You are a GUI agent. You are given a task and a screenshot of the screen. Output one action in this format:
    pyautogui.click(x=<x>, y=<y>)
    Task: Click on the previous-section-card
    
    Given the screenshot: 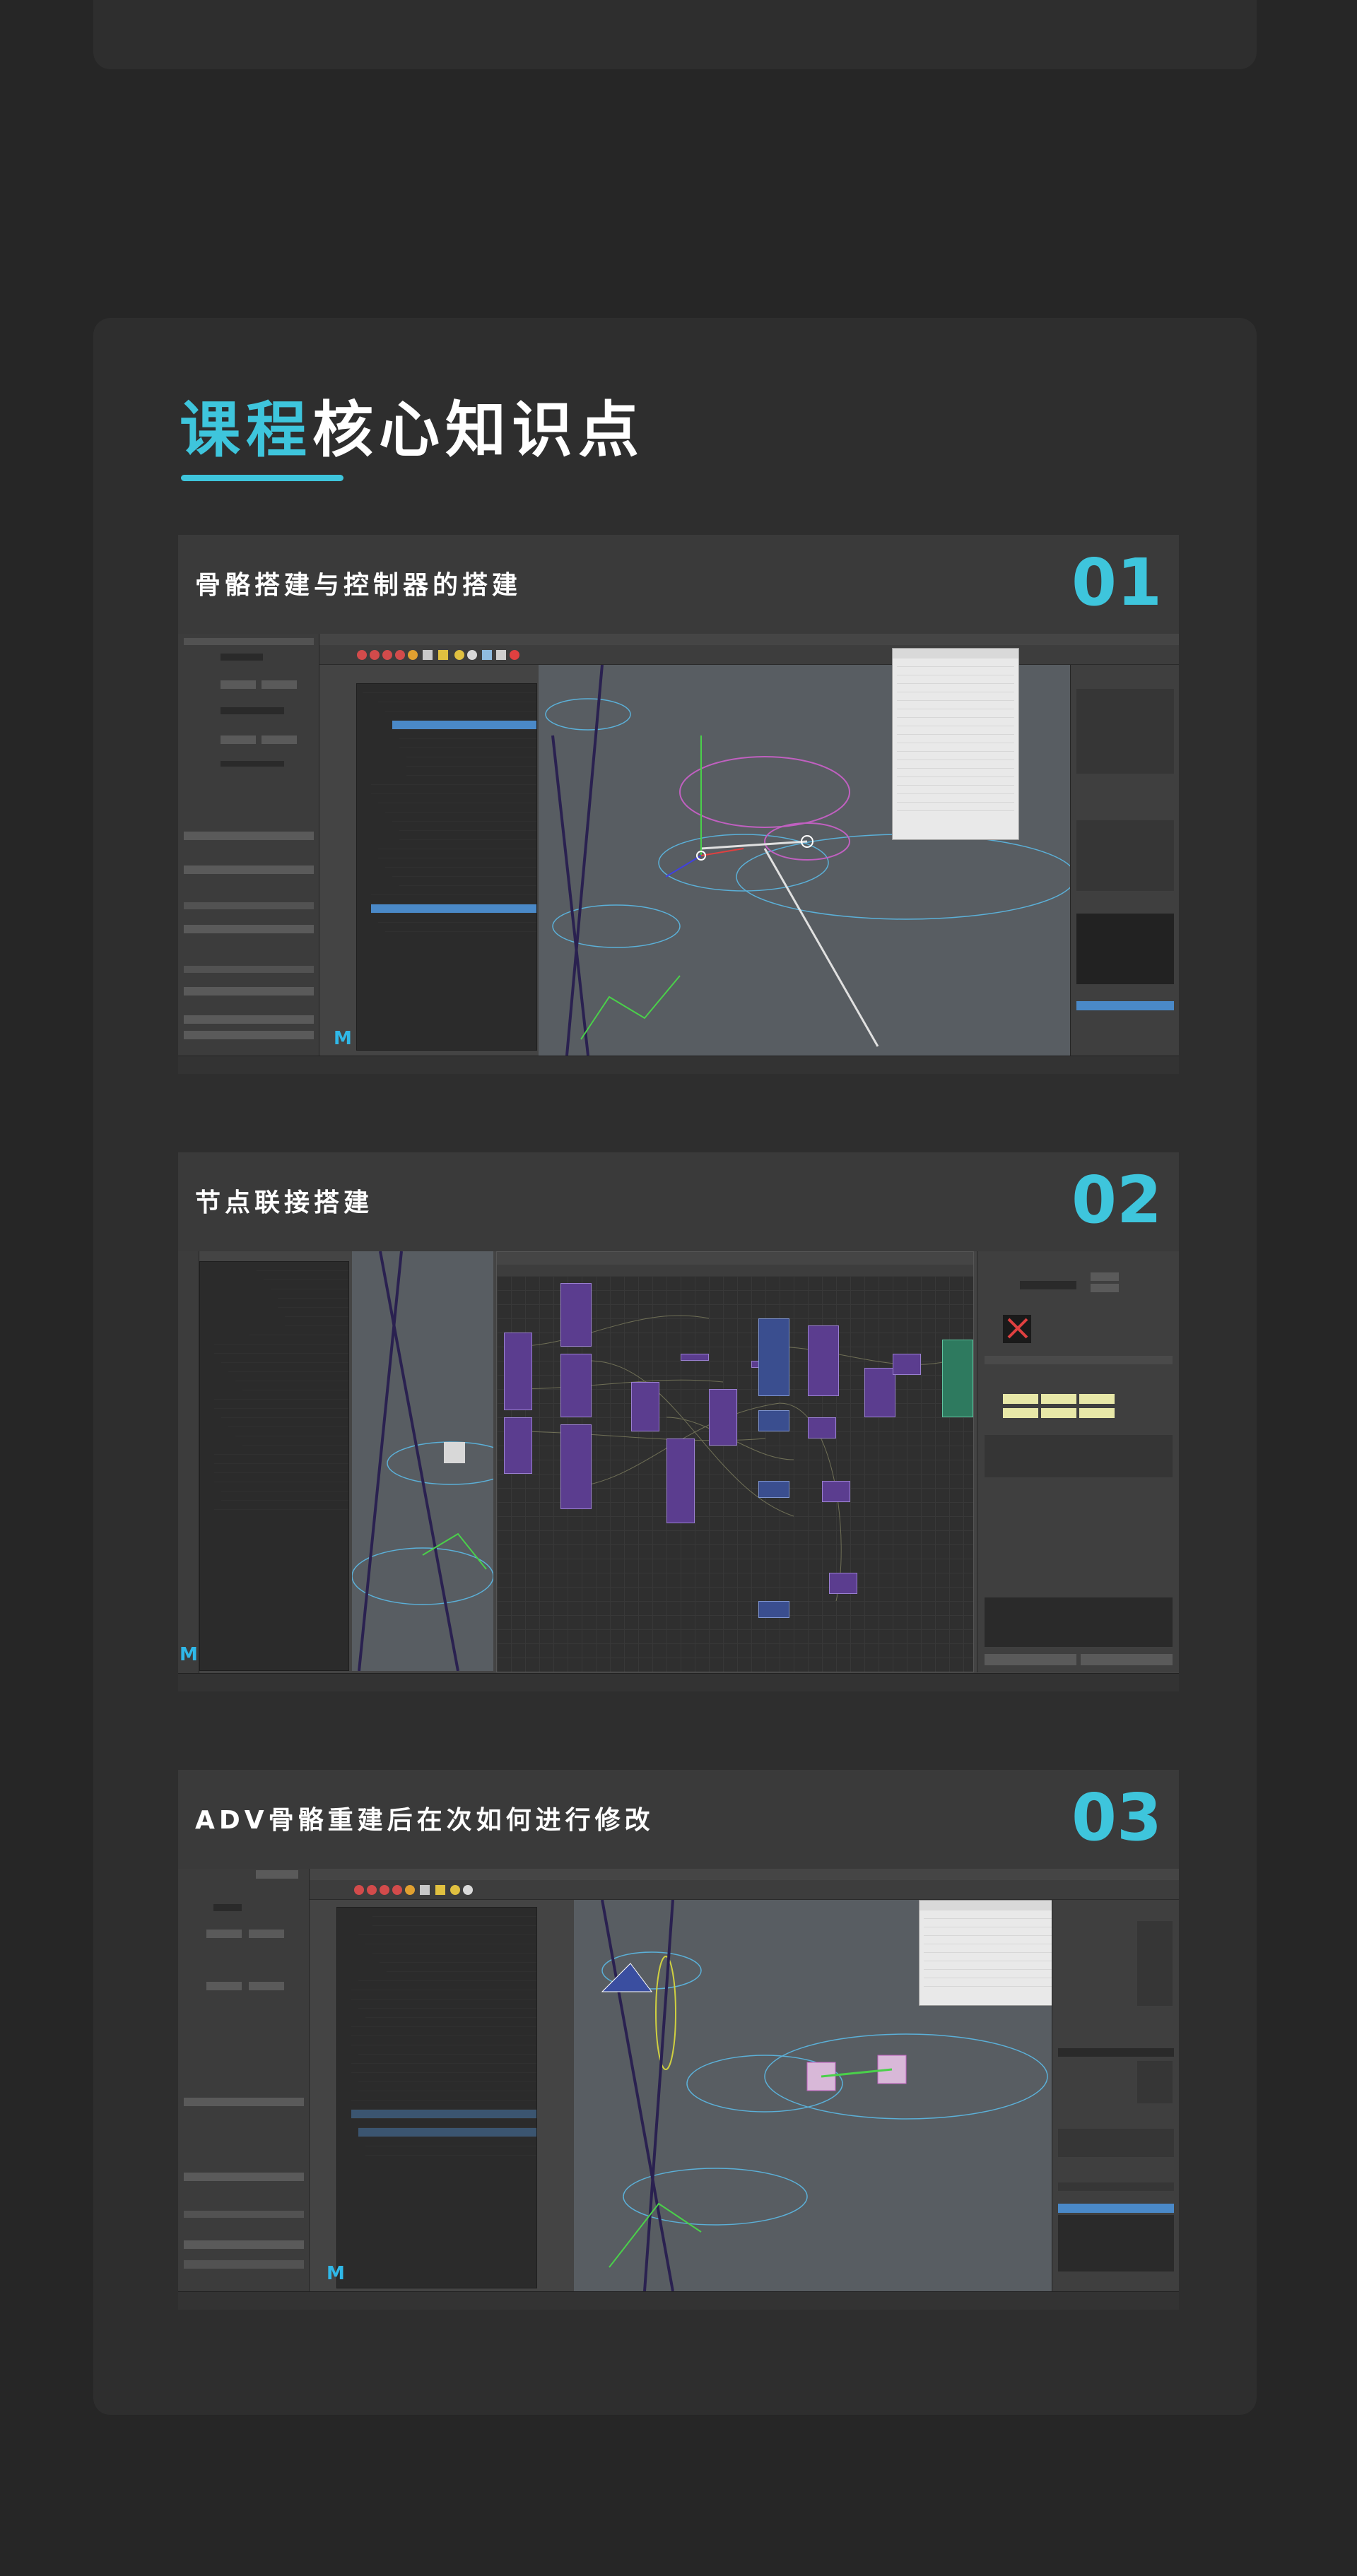 What is the action you would take?
    pyautogui.click(x=675, y=34)
    